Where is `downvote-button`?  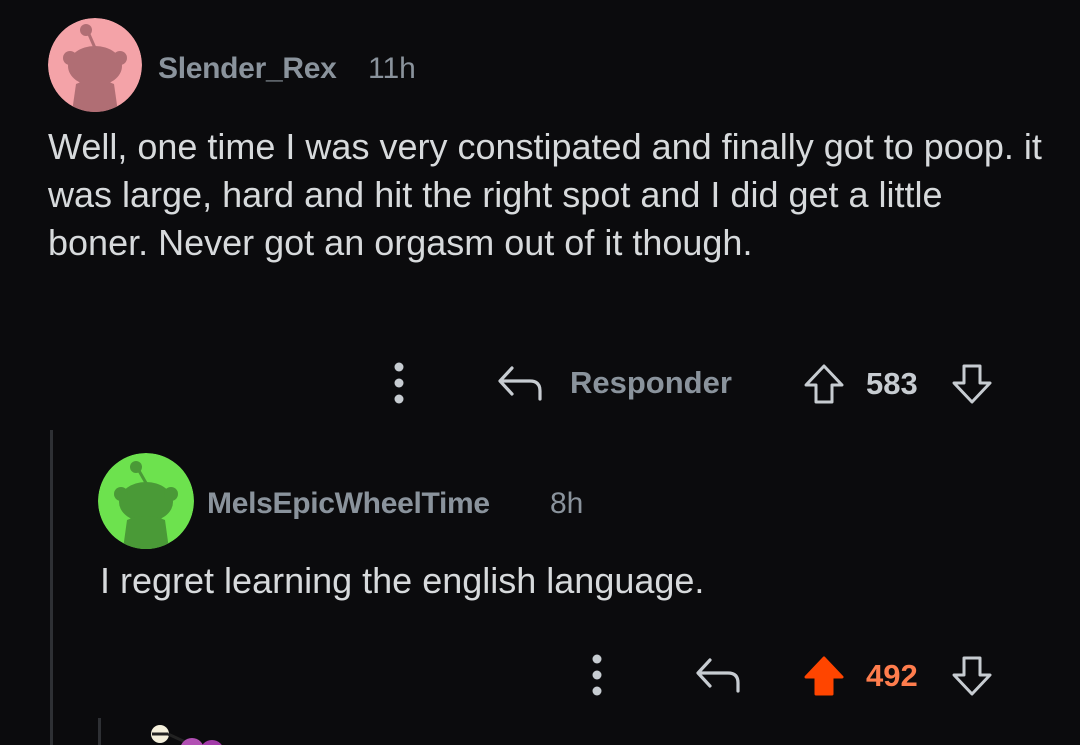 downvote-button is located at coordinates (972, 384).